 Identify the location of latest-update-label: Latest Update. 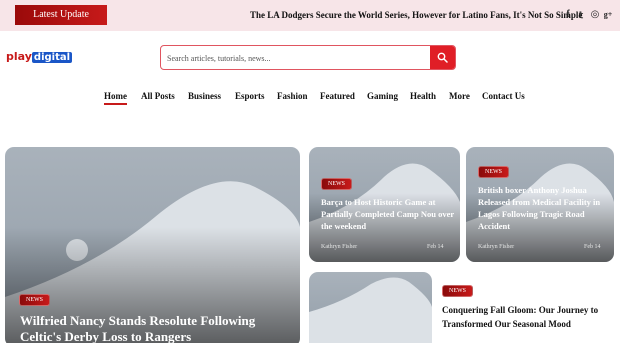
(61, 15).